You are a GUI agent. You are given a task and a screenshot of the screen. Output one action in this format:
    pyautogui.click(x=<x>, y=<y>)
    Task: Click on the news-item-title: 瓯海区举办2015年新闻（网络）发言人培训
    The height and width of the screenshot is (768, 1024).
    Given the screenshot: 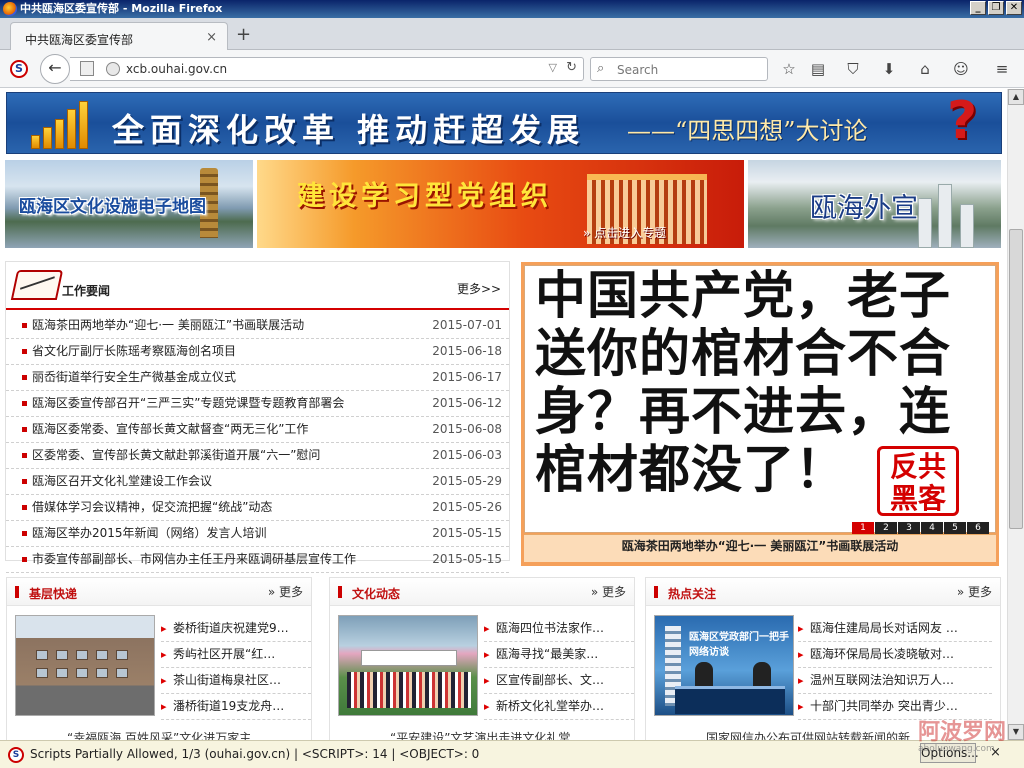 What is the action you would take?
    pyautogui.click(x=149, y=533)
    